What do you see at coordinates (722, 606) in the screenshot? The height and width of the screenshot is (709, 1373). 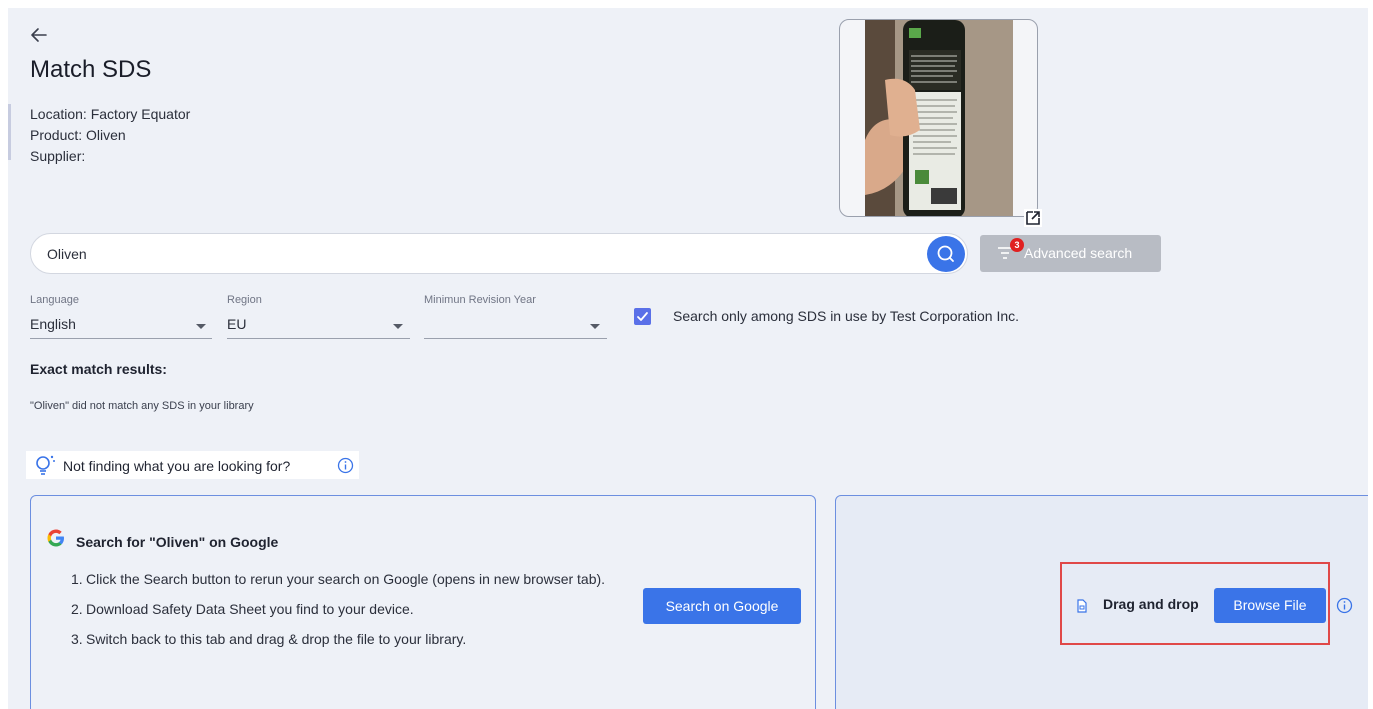 I see `search-on-google-button: Search on Google` at bounding box center [722, 606].